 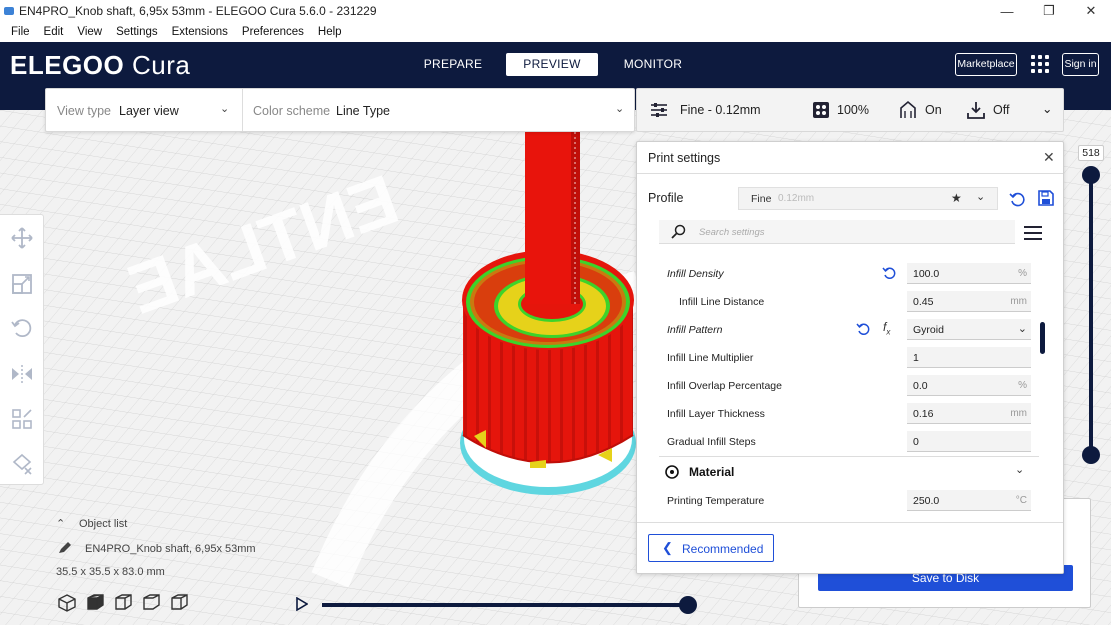 What do you see at coordinates (920, 386) in the screenshot?
I see `setting-value: 0.0` at bounding box center [920, 386].